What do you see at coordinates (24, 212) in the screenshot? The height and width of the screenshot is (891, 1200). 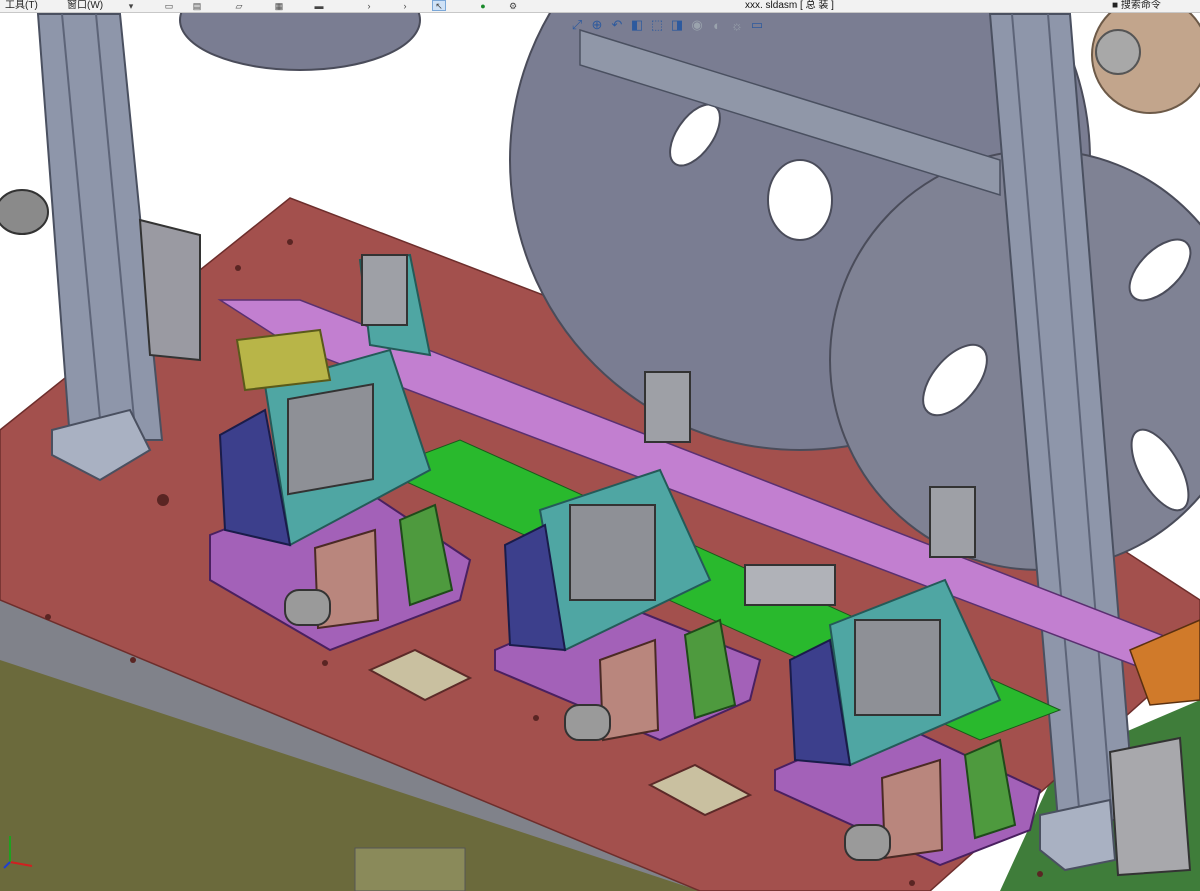 I see `motor-left` at bounding box center [24, 212].